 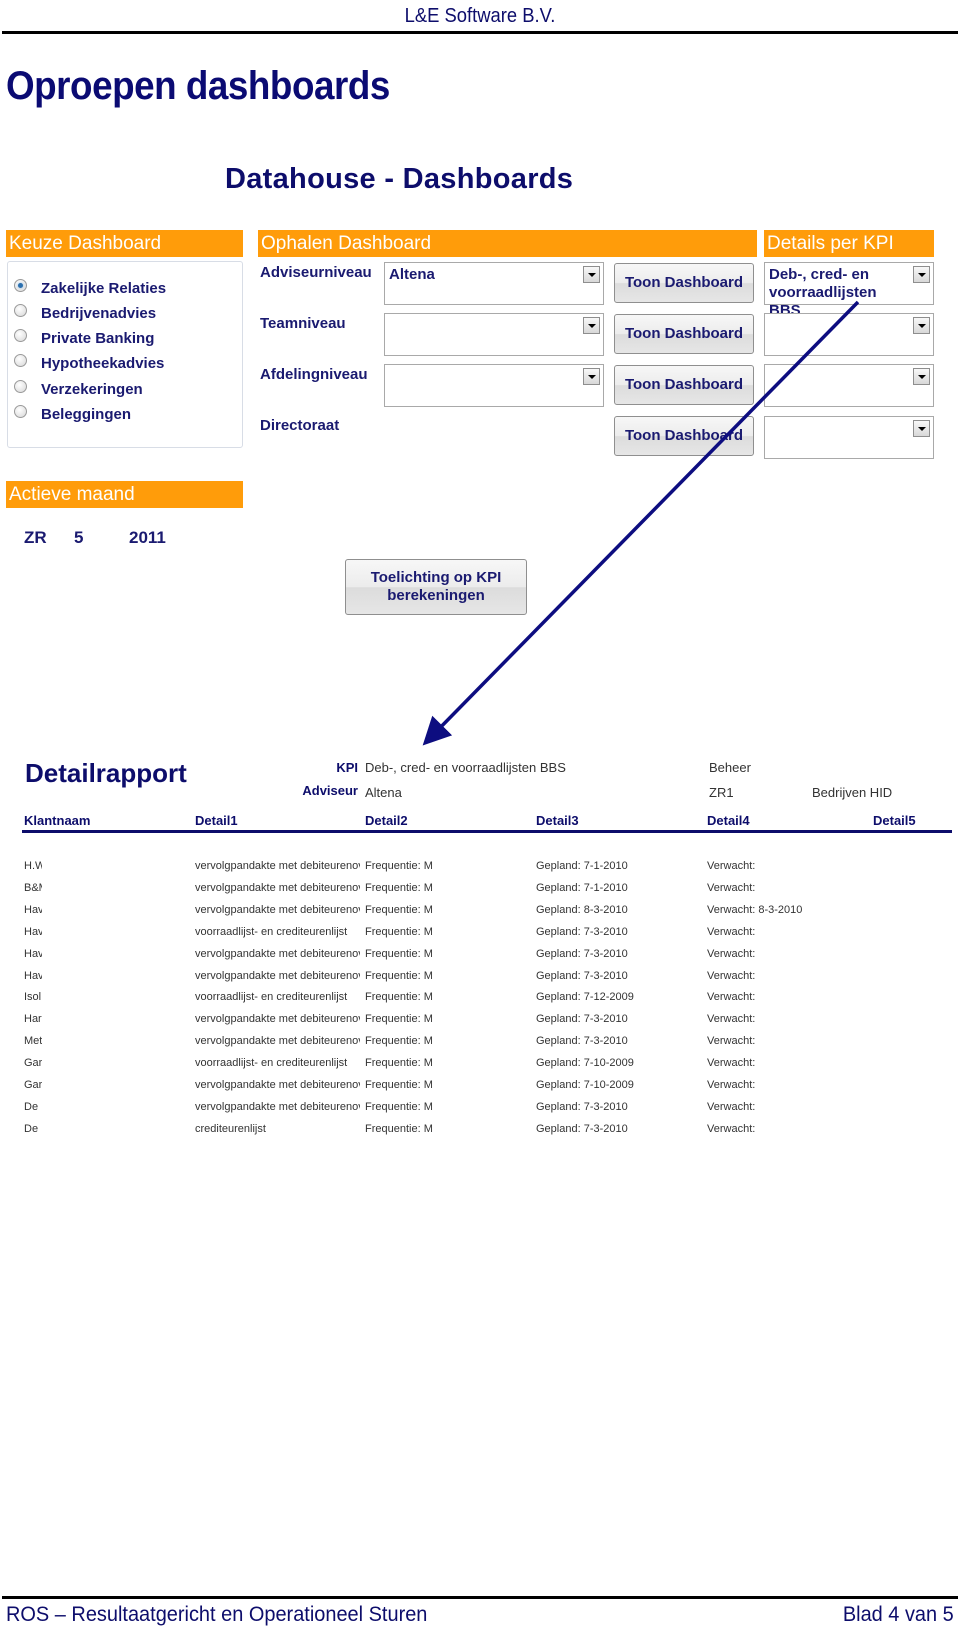 I want to click on col-klantnaam: Klantnaam, so click(x=57, y=820).